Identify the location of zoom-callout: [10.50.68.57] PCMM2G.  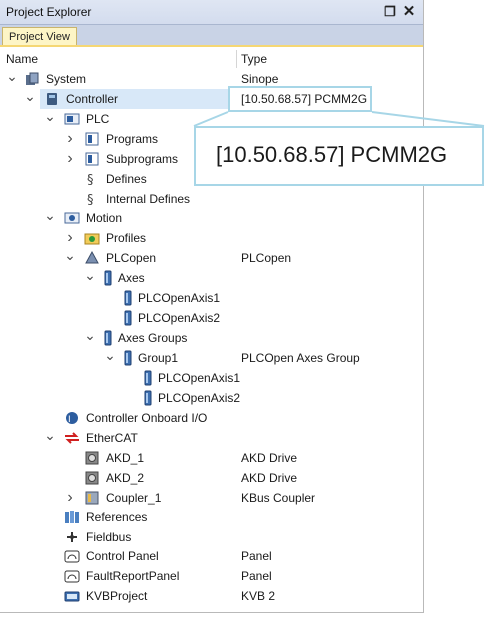
(339, 156).